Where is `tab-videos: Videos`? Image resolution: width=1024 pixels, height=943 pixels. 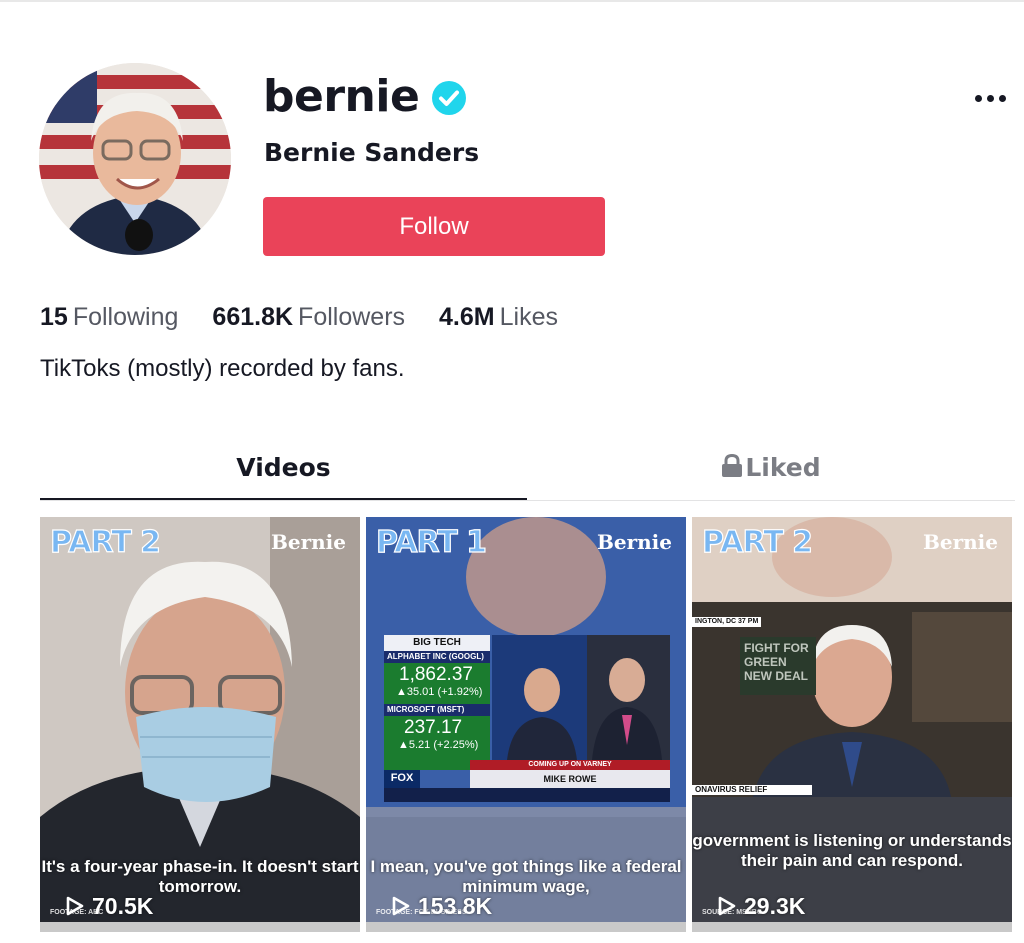 tab-videos: Videos is located at coordinates (283, 473).